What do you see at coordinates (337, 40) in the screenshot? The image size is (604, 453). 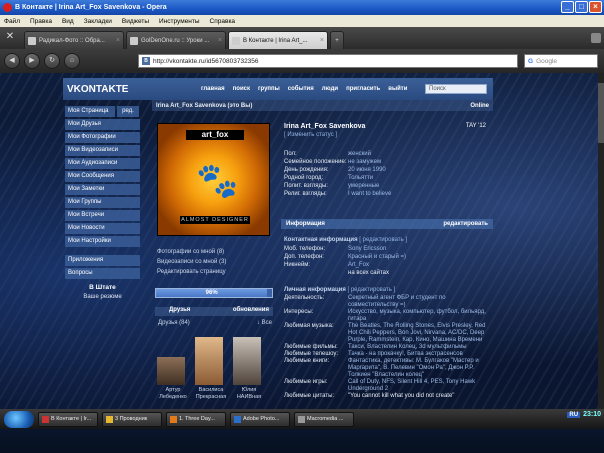 I see `new-tab-button: +` at bounding box center [337, 40].